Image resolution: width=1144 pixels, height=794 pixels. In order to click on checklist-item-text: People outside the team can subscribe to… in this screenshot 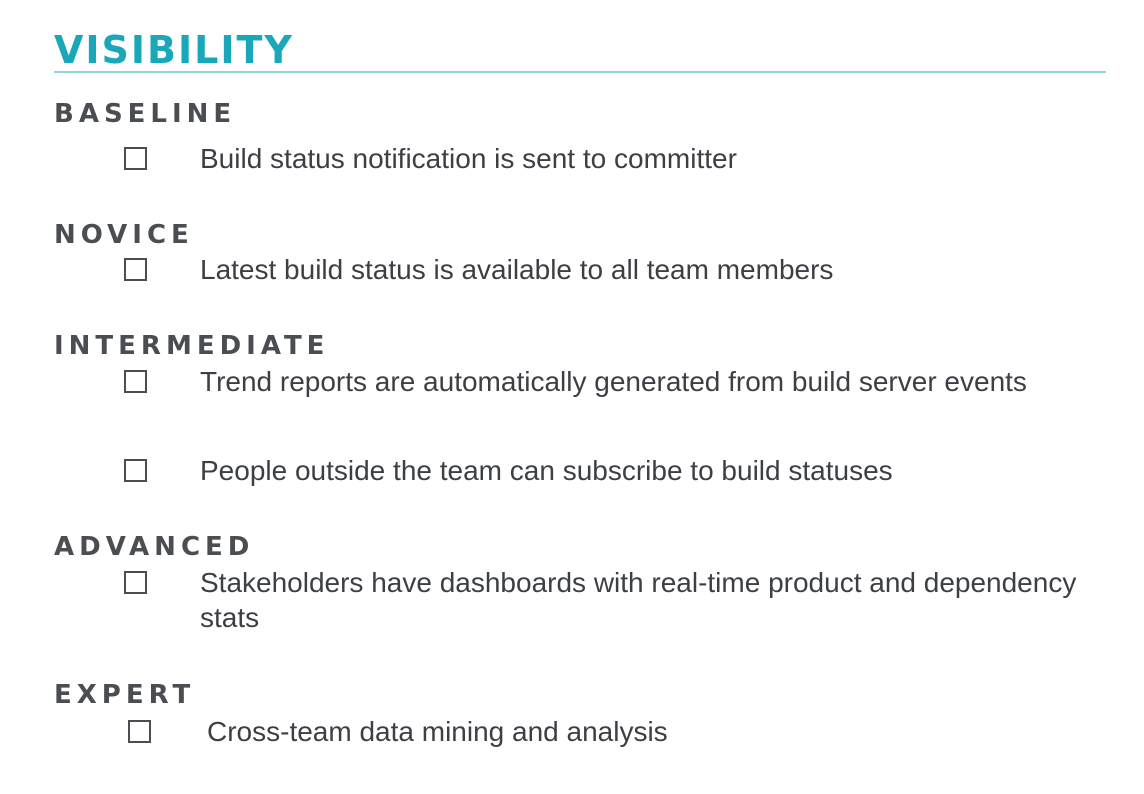, I will do `click(546, 470)`.